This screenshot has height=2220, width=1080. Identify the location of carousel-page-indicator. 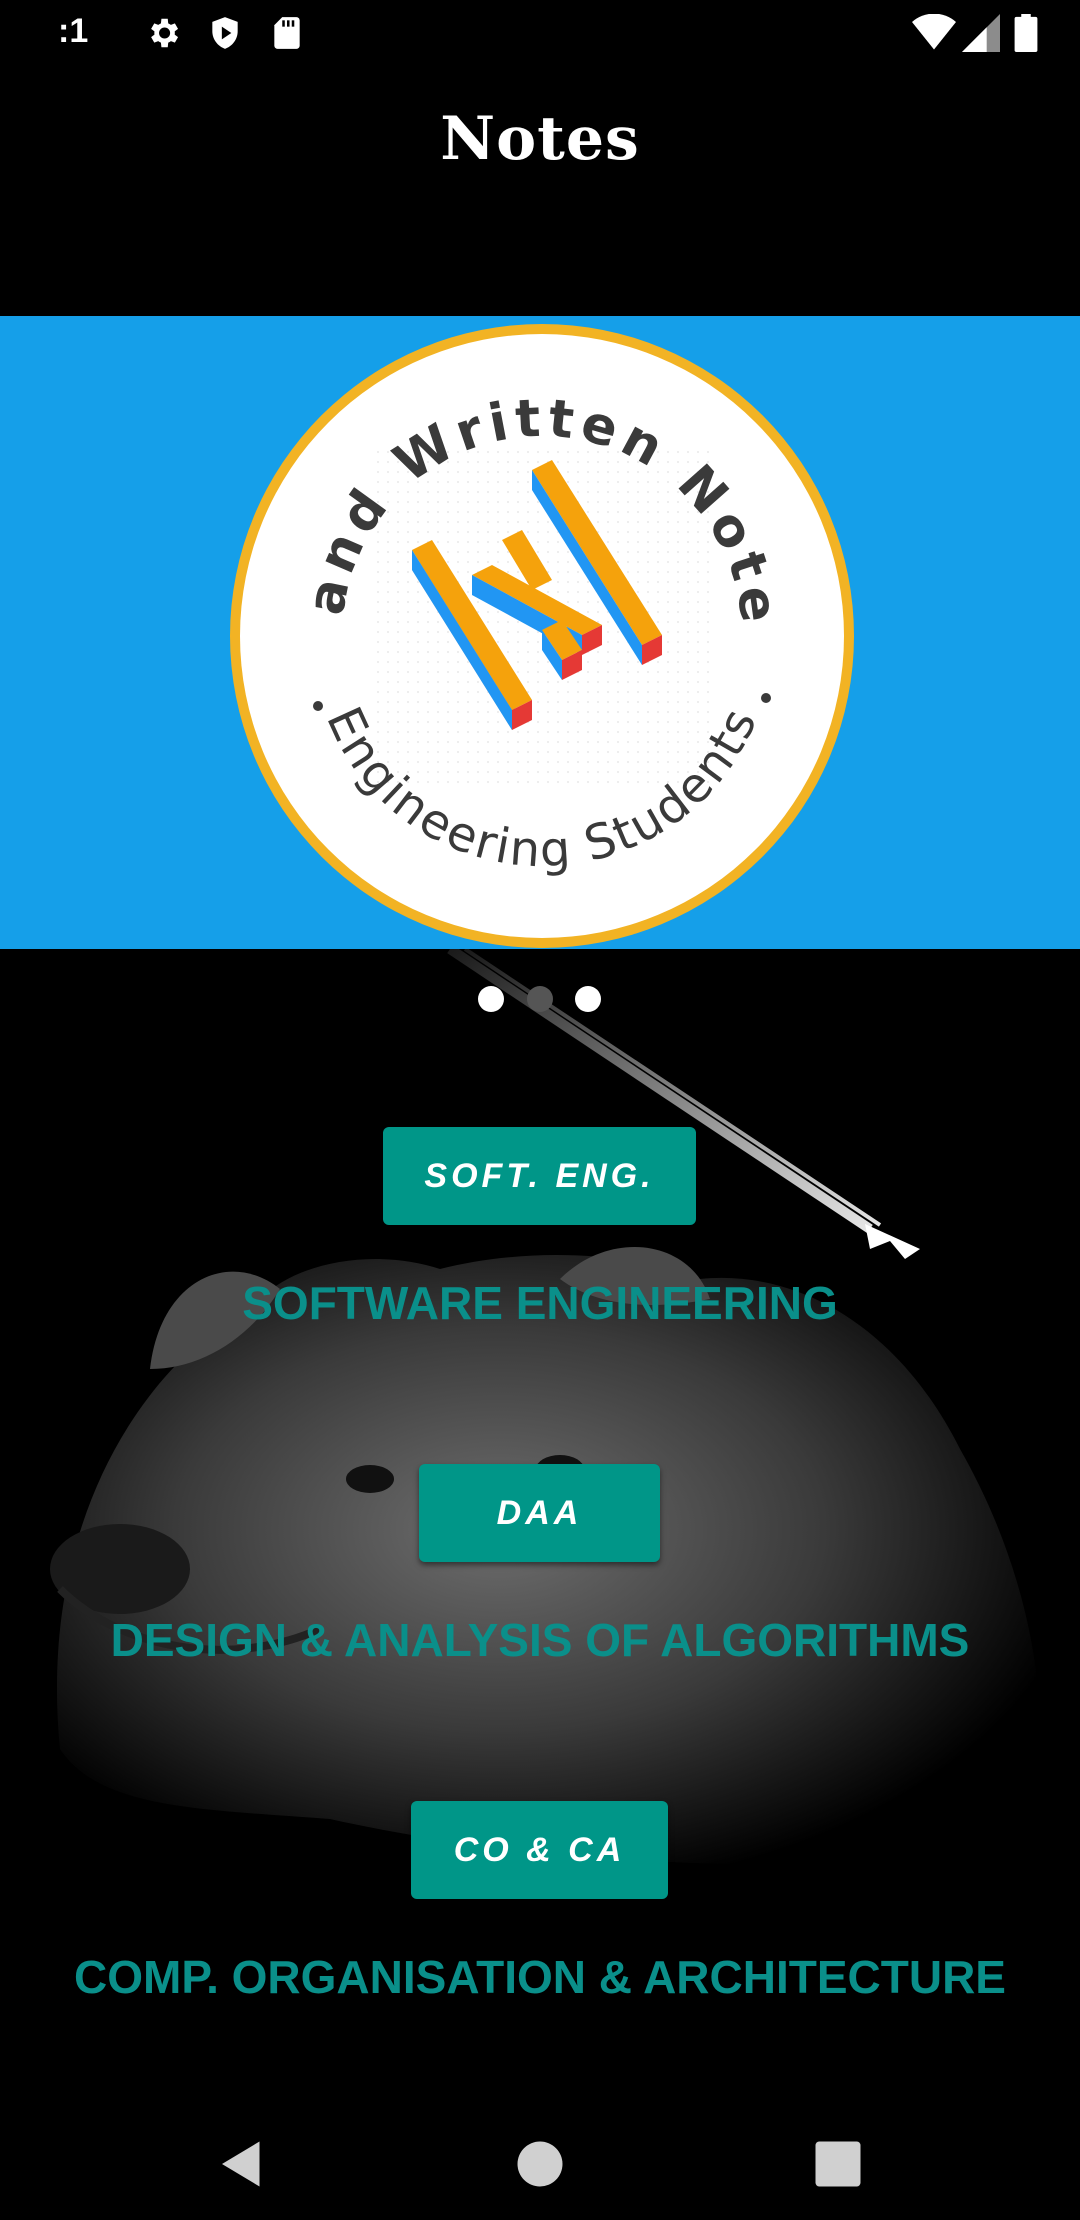
(540, 999).